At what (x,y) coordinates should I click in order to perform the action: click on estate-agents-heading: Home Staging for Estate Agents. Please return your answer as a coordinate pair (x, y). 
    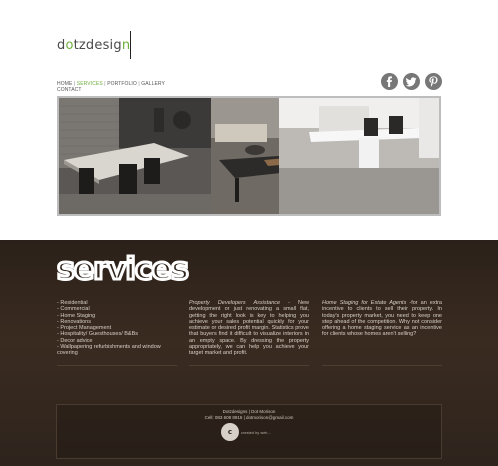
    Looking at the image, I should click on (364, 303).